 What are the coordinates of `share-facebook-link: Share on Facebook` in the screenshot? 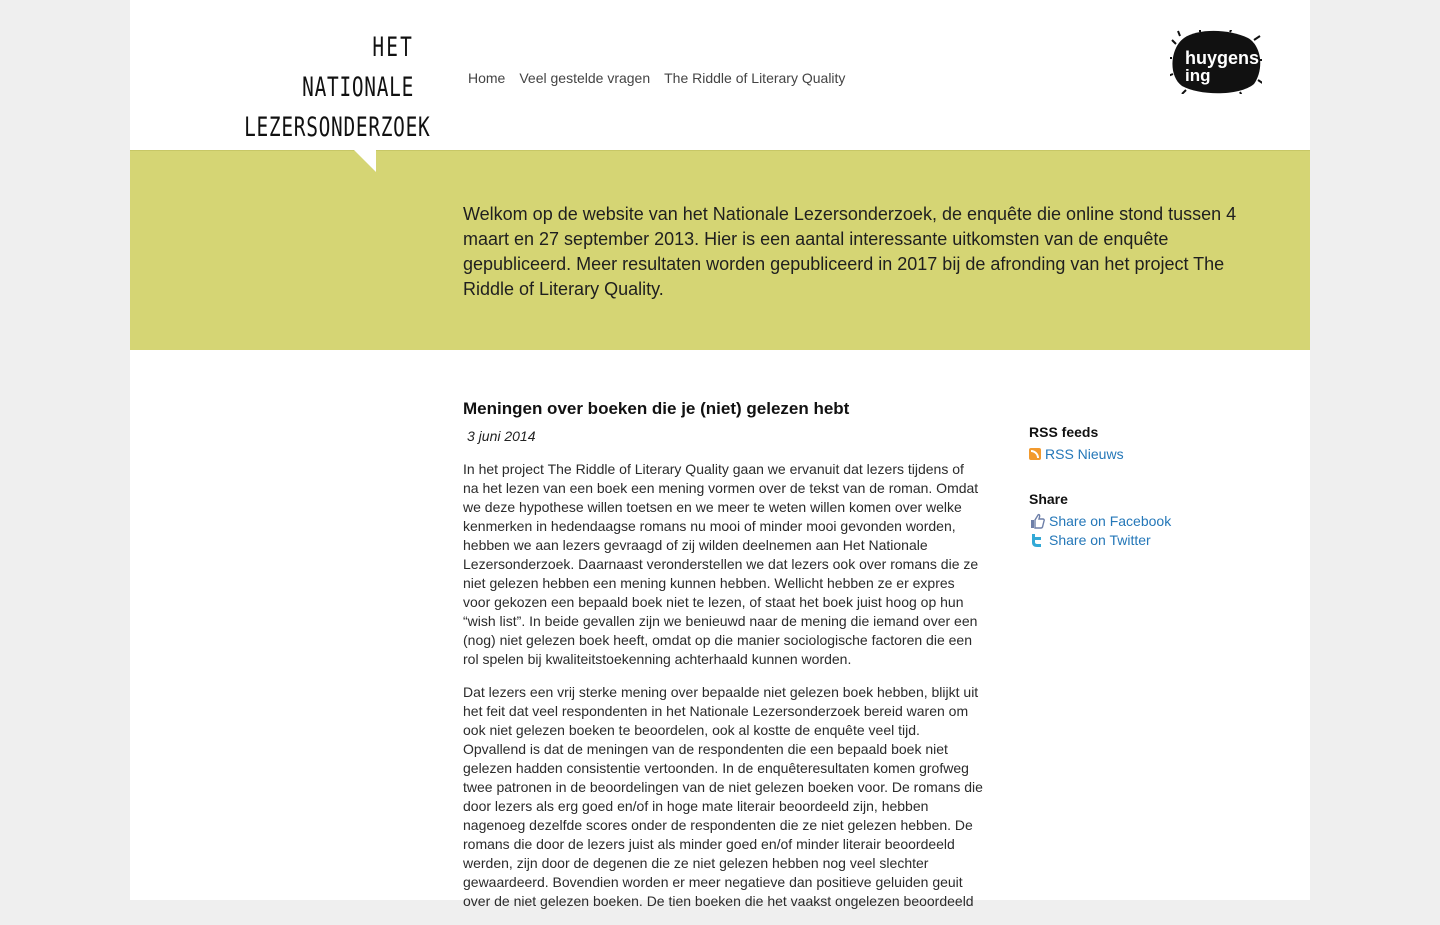 It's located at (1110, 521).